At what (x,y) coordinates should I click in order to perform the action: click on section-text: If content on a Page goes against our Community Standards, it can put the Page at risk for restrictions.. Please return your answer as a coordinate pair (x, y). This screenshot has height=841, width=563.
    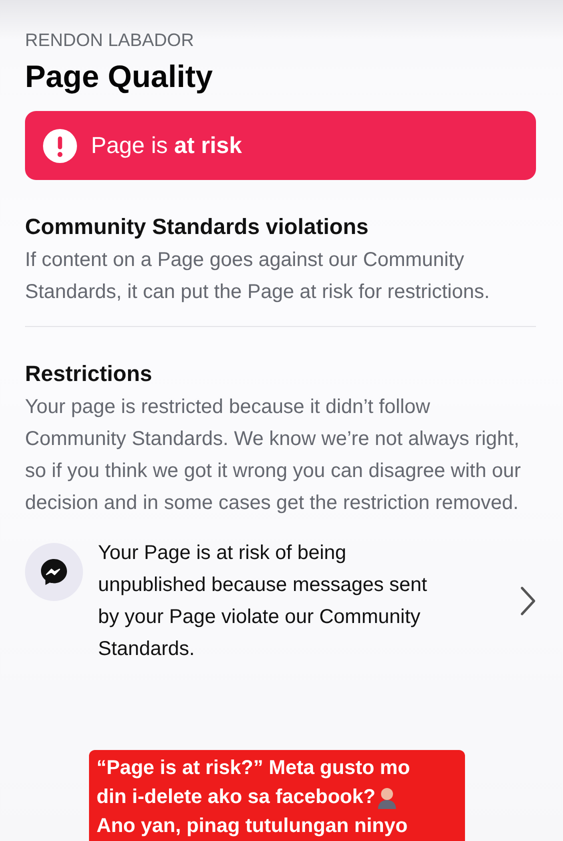
    Looking at the image, I should click on (258, 276).